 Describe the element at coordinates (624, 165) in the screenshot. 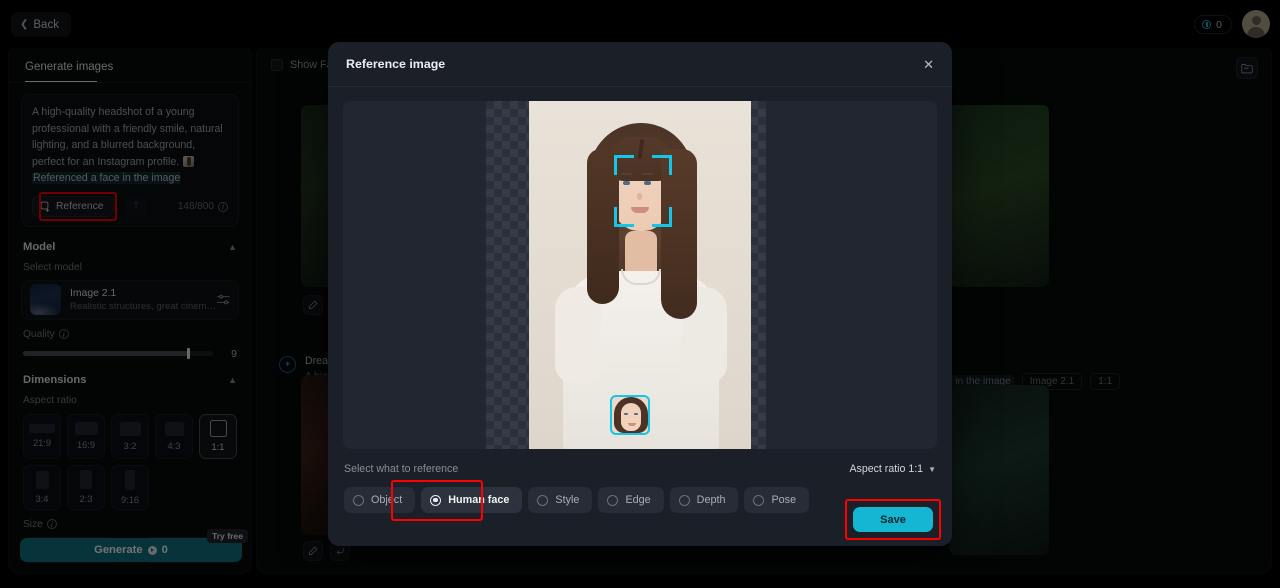

I see `face-box-corner-tl` at that location.